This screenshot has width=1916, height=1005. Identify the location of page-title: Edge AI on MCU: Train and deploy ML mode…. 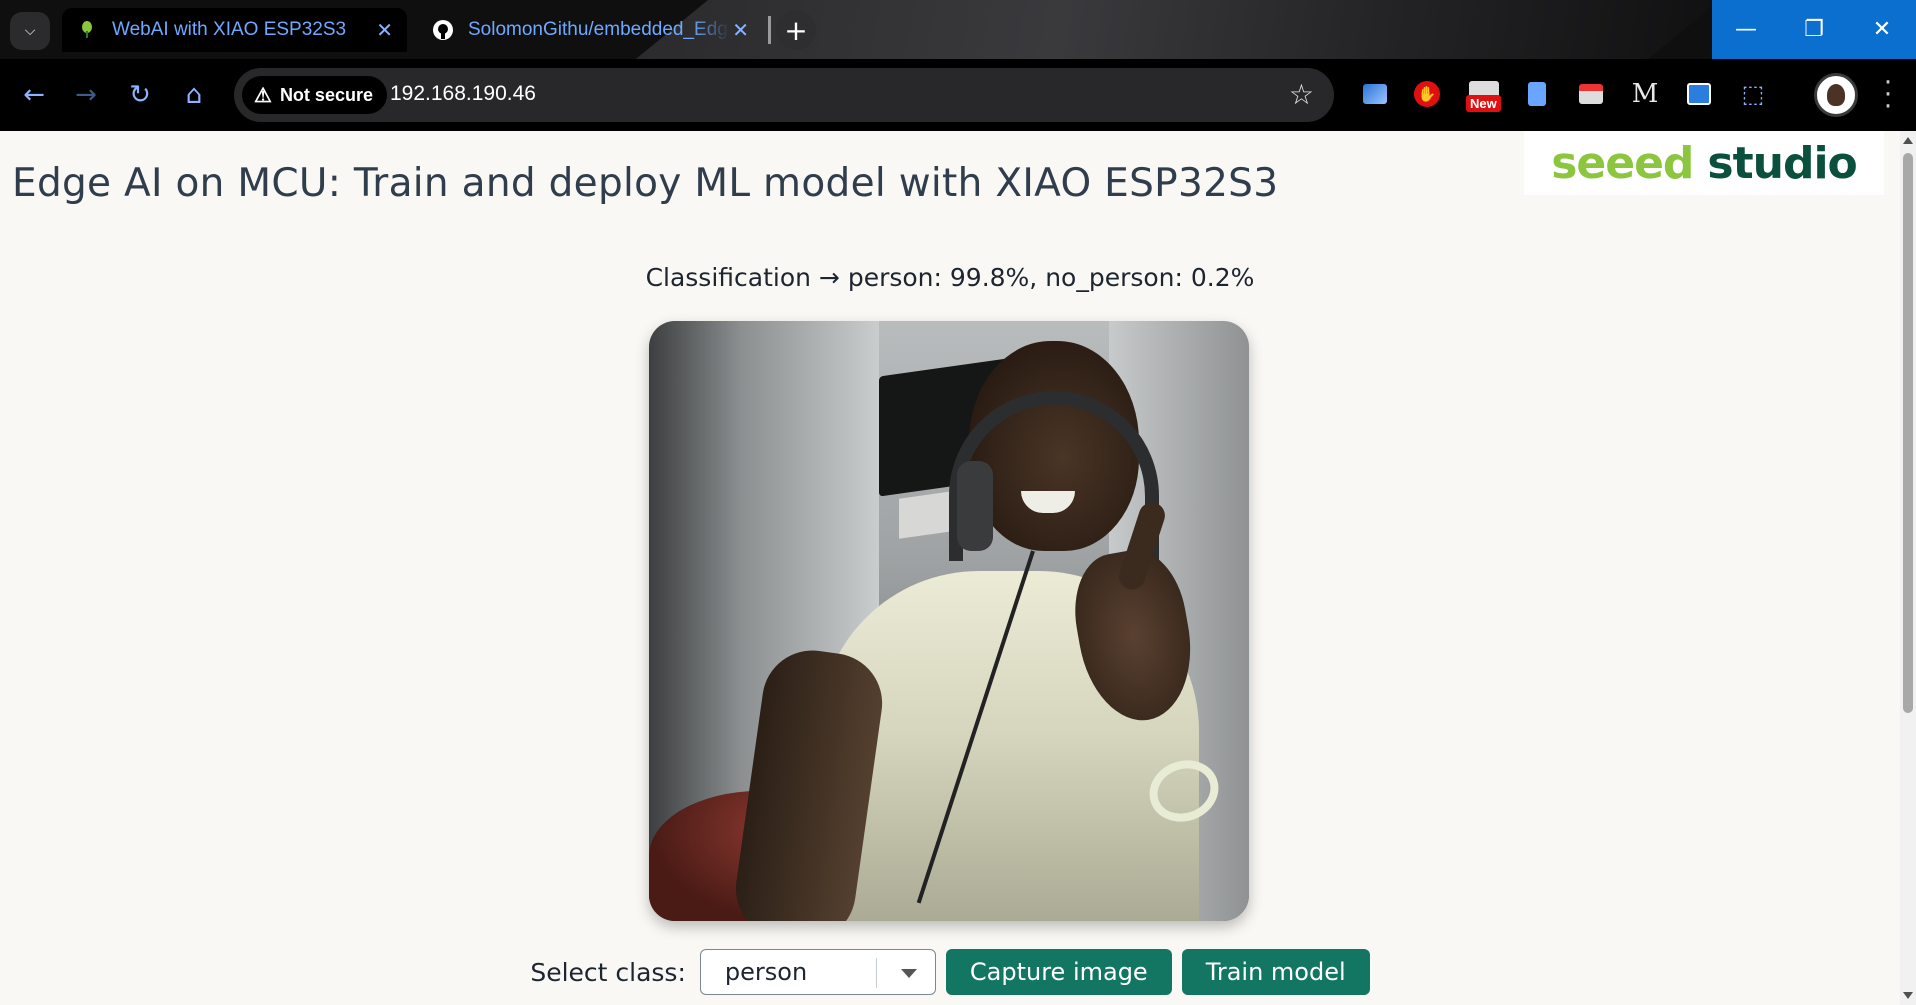
(645, 183).